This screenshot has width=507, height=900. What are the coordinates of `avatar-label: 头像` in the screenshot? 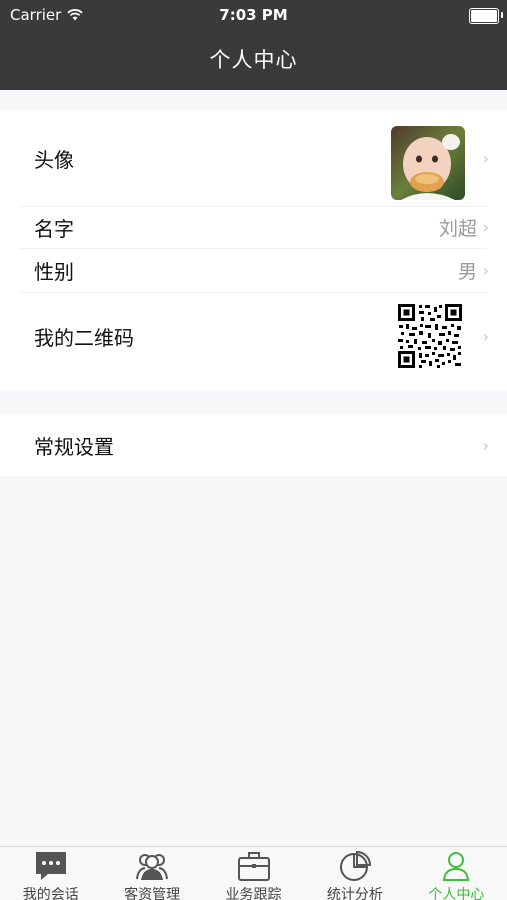 It's located at (54, 159).